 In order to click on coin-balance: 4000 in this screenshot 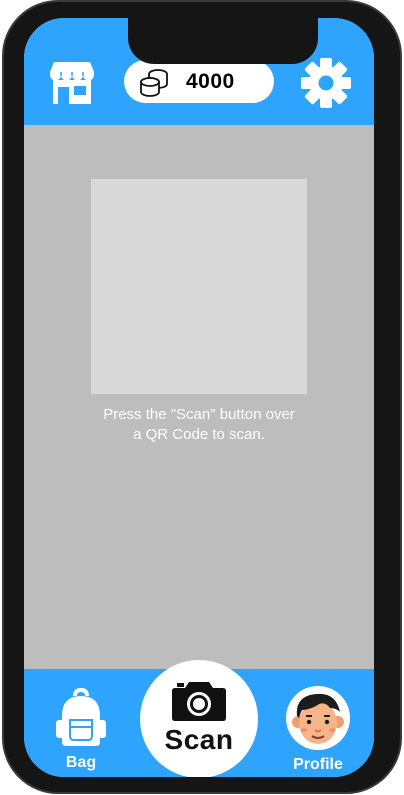, I will do `click(199, 81)`.